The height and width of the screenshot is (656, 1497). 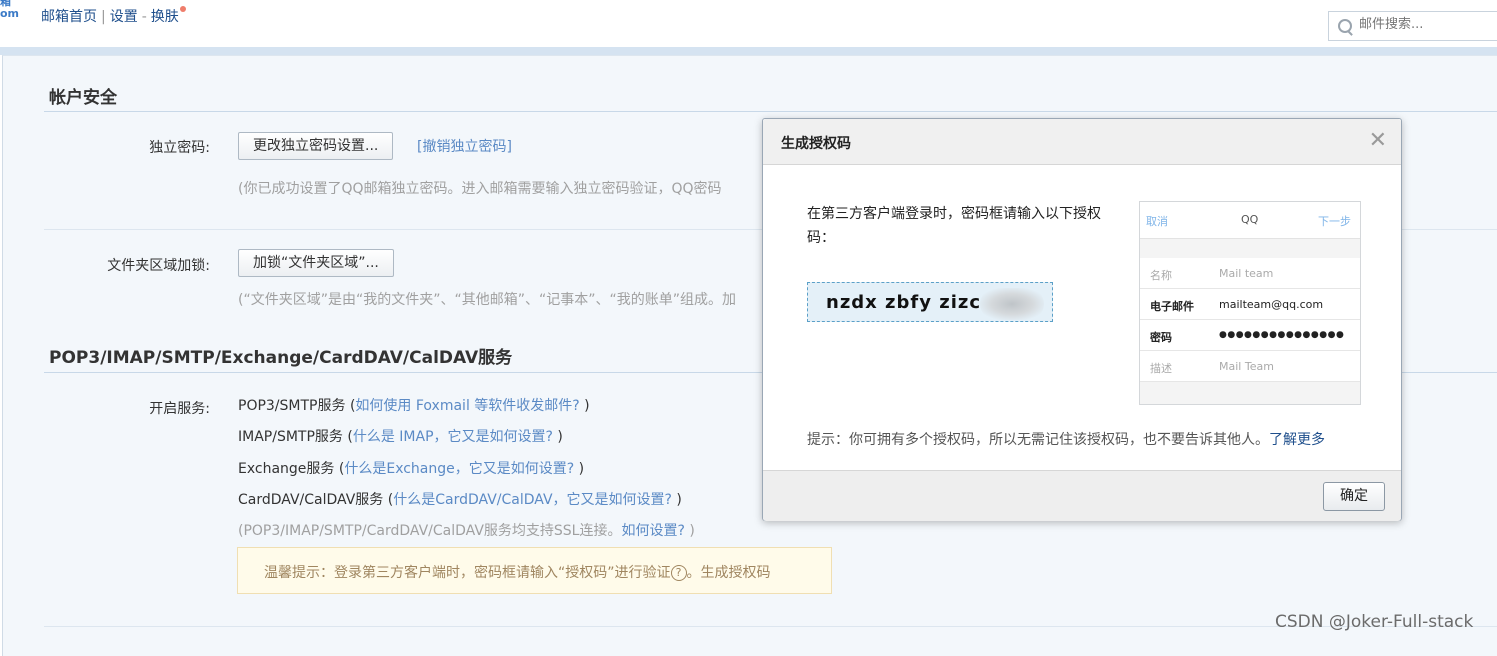 What do you see at coordinates (10, 13) in the screenshot?
I see `logo-domain: om` at bounding box center [10, 13].